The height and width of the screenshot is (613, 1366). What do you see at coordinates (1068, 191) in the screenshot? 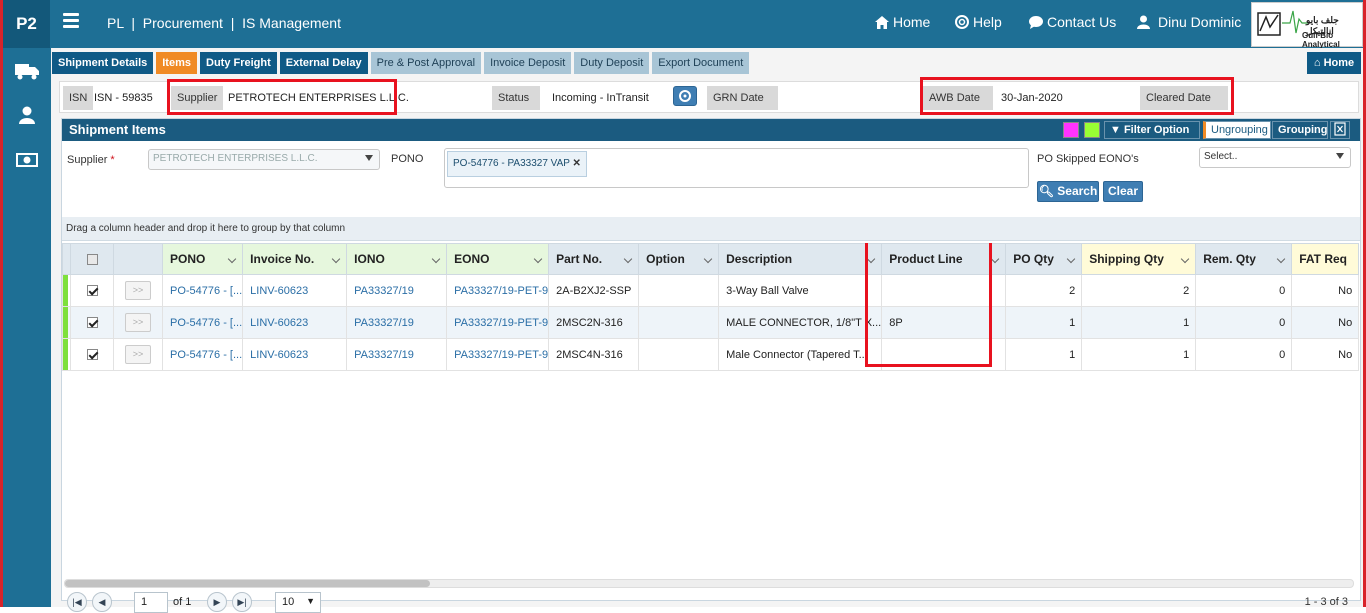
I see `search-button: 🔍︎ Search` at bounding box center [1068, 191].